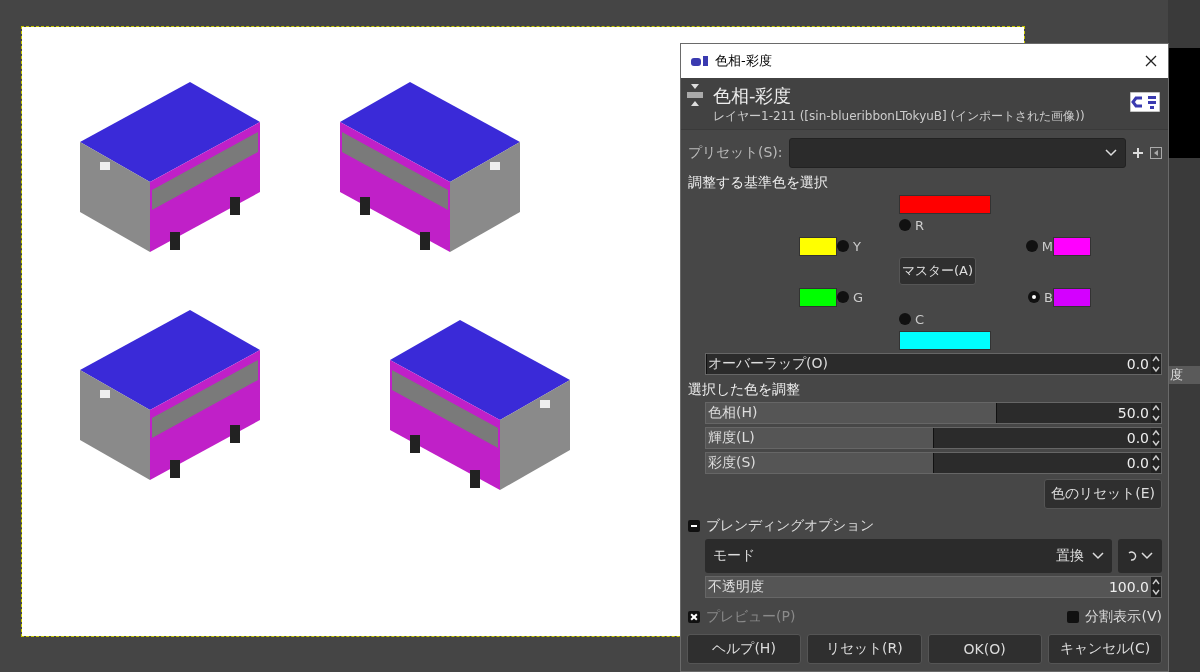  Describe the element at coordinates (1047, 246) in the screenshot. I see `radio-label: M` at that location.